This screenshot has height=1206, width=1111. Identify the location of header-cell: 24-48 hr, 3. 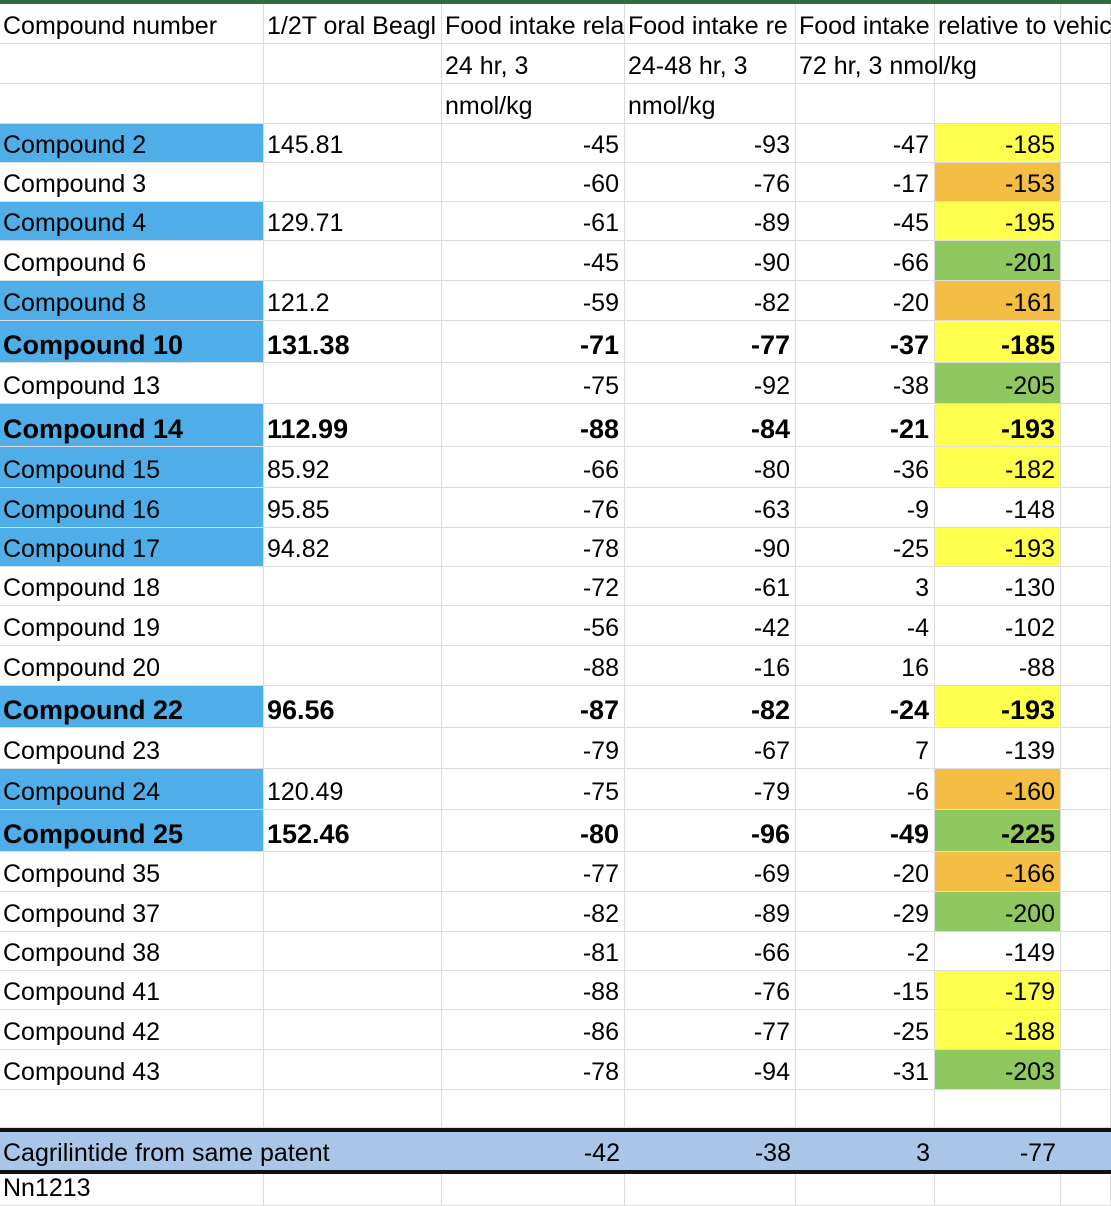
(710, 64).